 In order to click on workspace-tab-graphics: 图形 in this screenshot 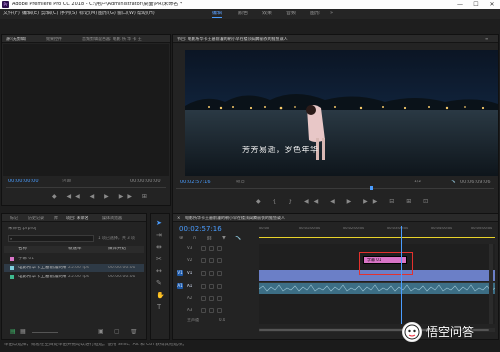, I will do `click(315, 13)`.